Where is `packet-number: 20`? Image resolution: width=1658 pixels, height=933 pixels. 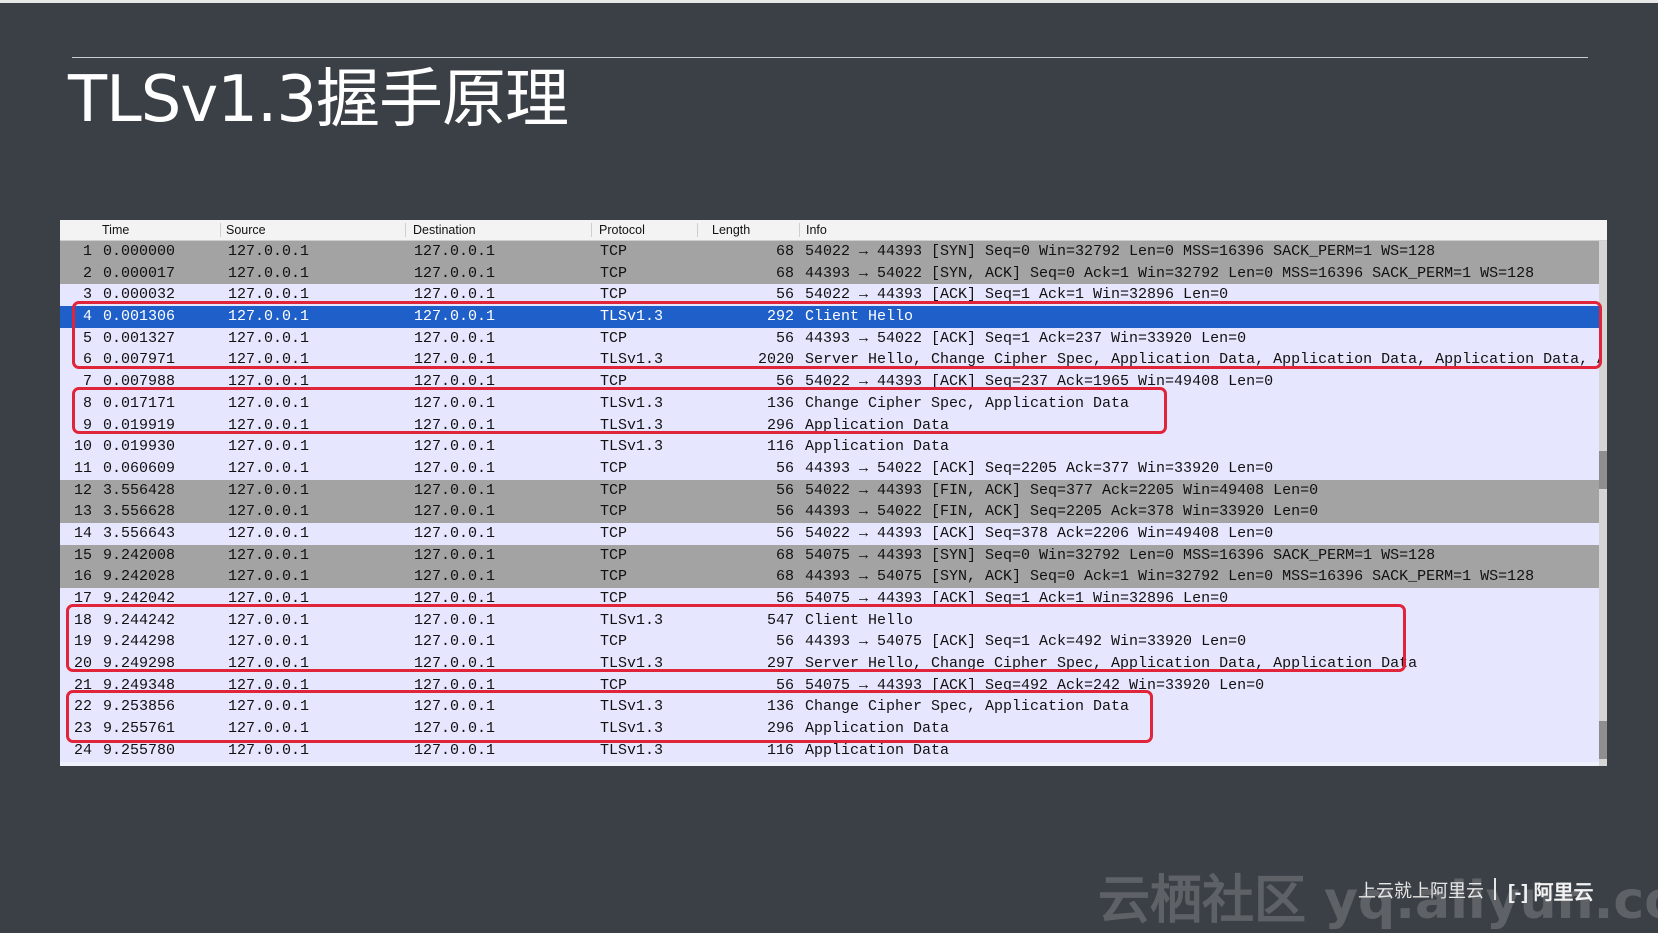 packet-number: 20 is located at coordinates (82, 664).